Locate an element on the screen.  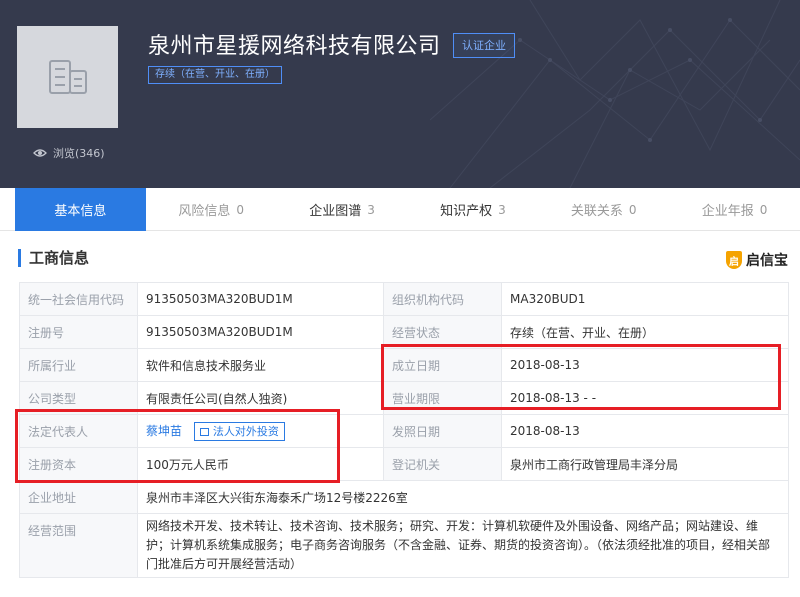
tab-label: 基本信息 is located at coordinates (80, 211).